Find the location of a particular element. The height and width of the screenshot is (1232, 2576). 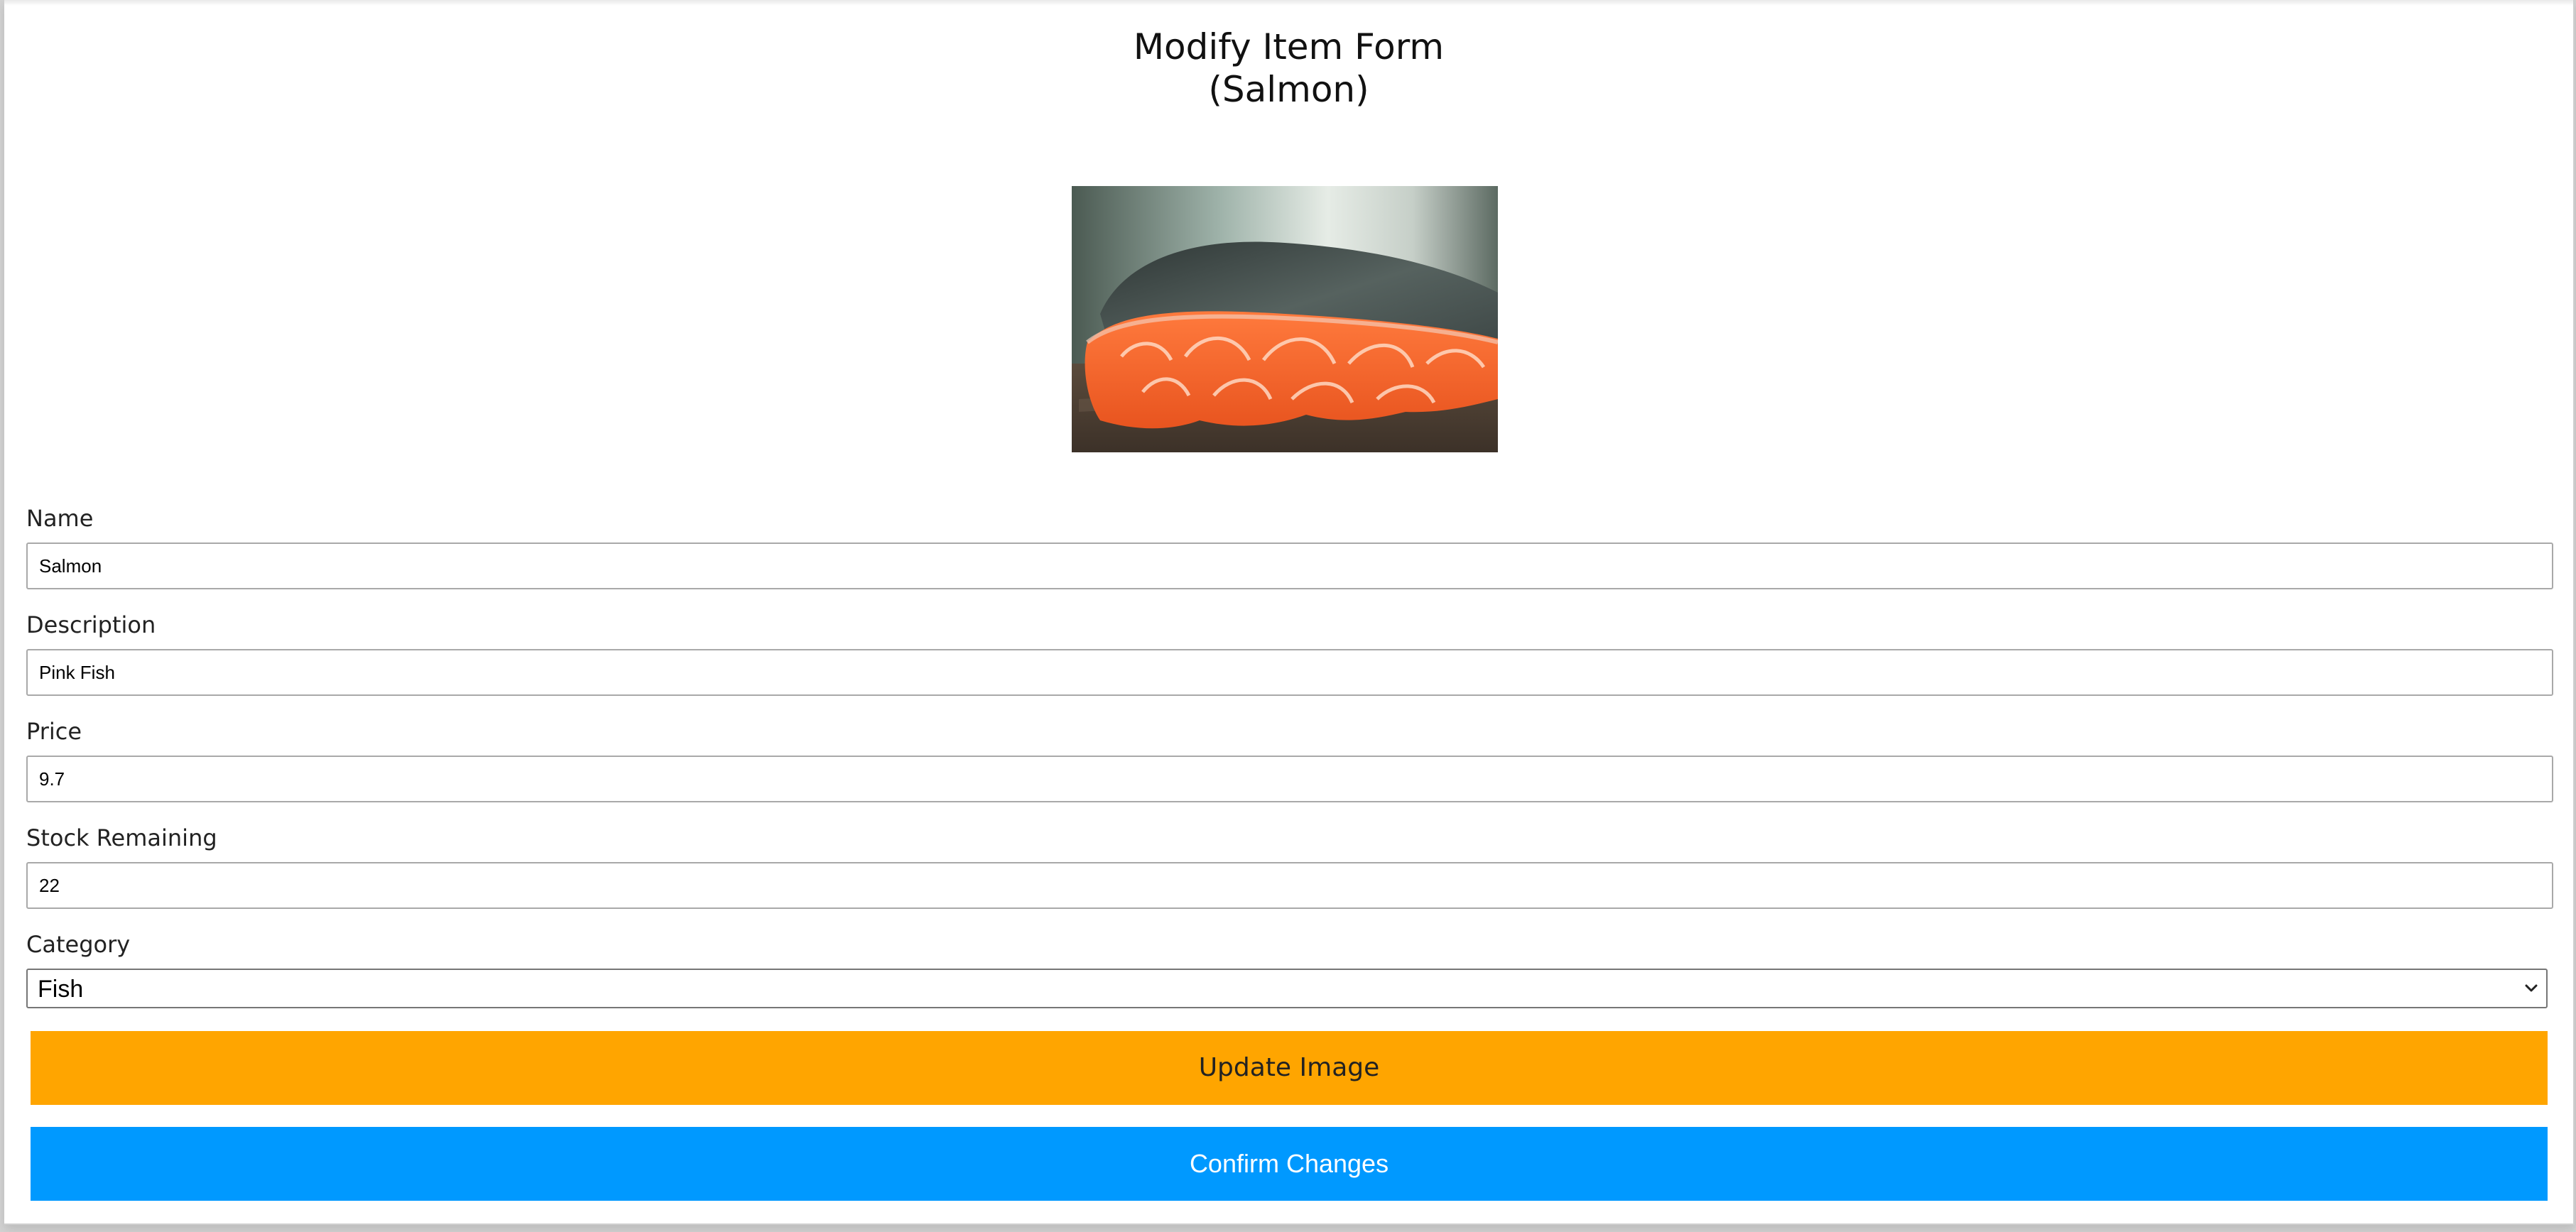

category-selected-value: Fish is located at coordinates (61, 989).